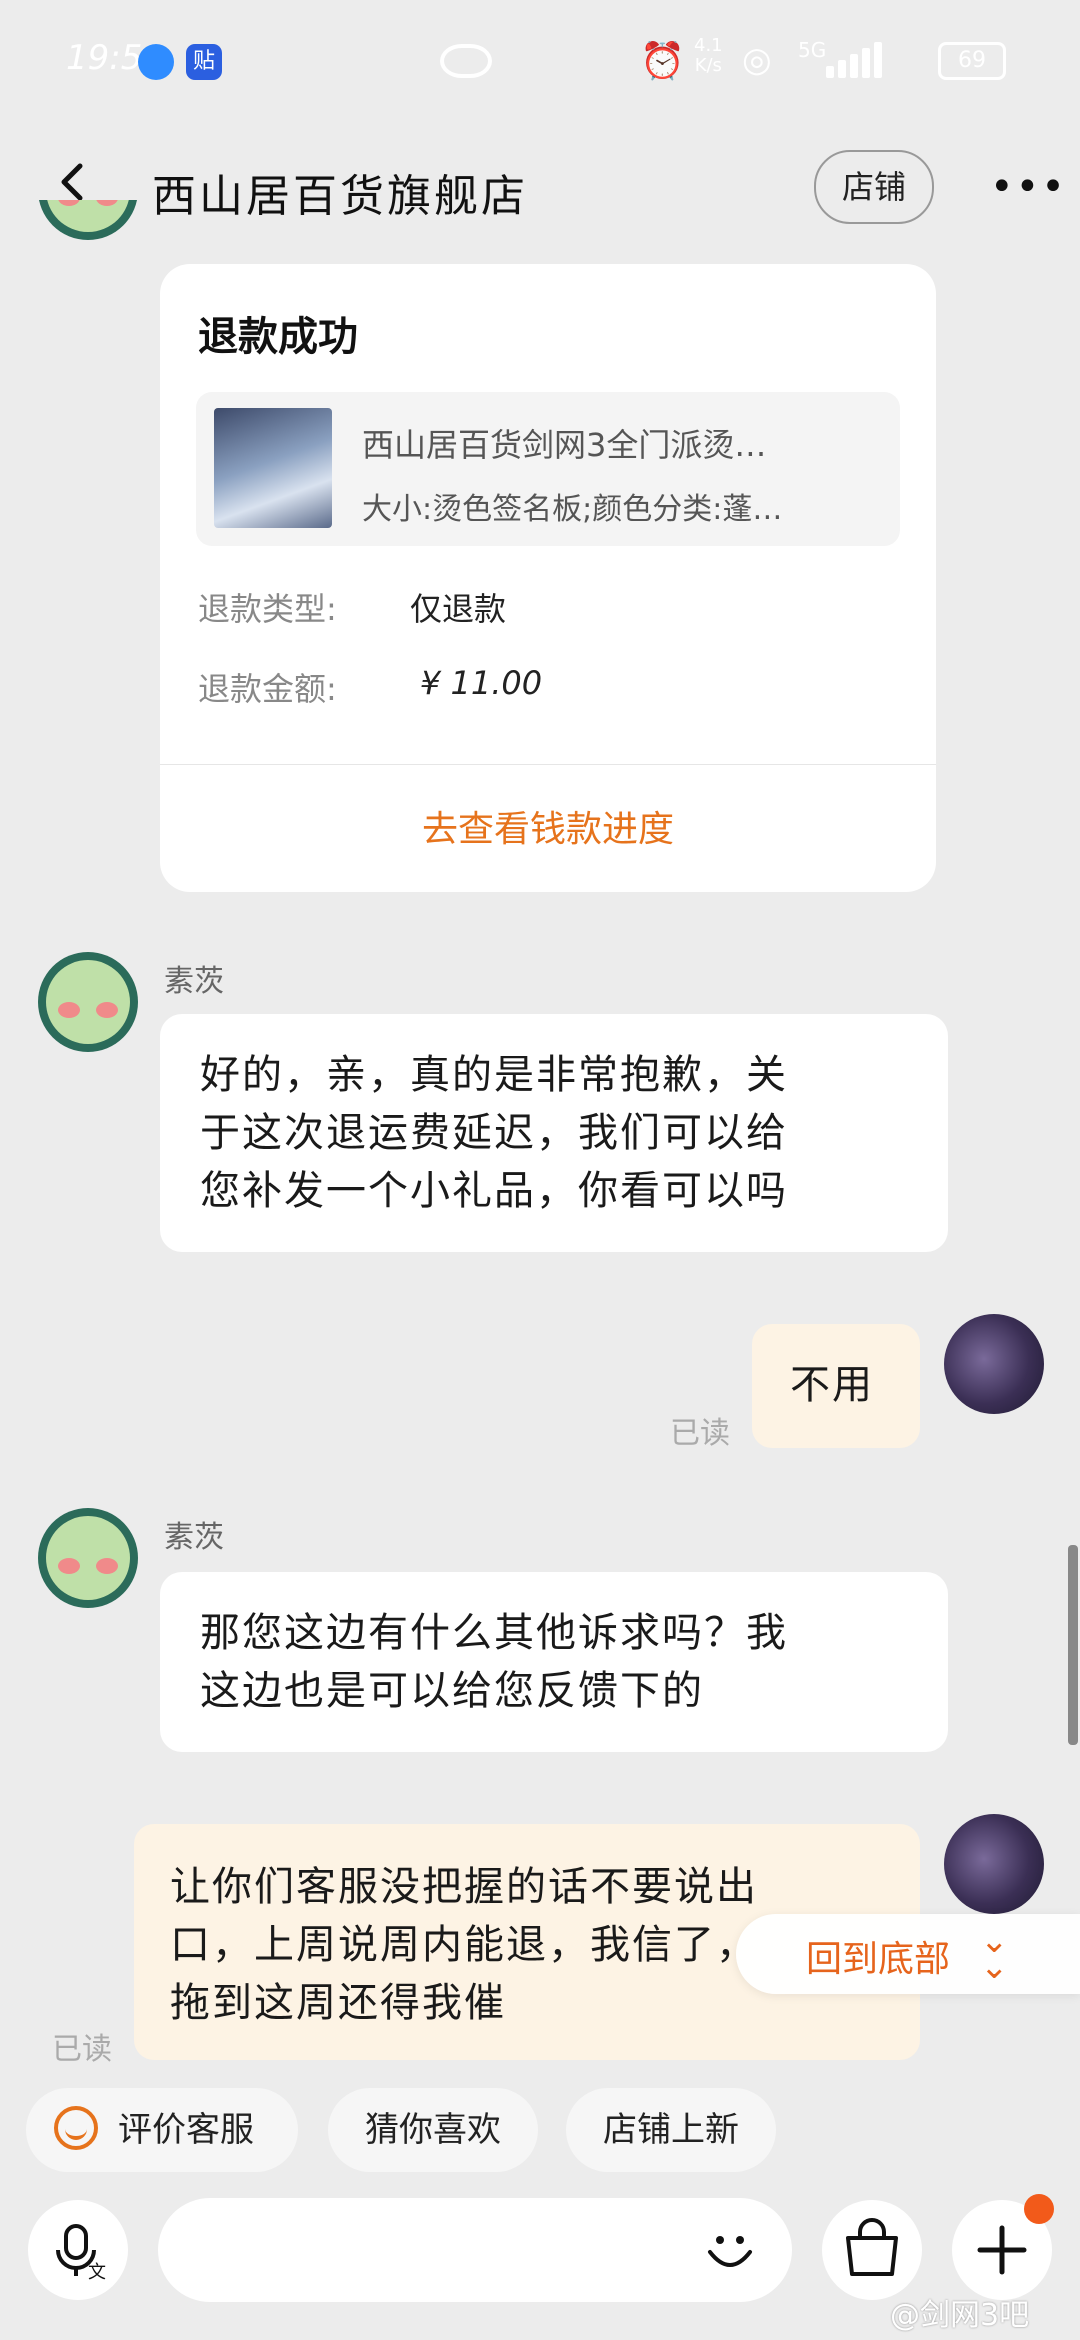 This screenshot has height=2340, width=1080. I want to click on notification-dot, so click(1039, 2209).